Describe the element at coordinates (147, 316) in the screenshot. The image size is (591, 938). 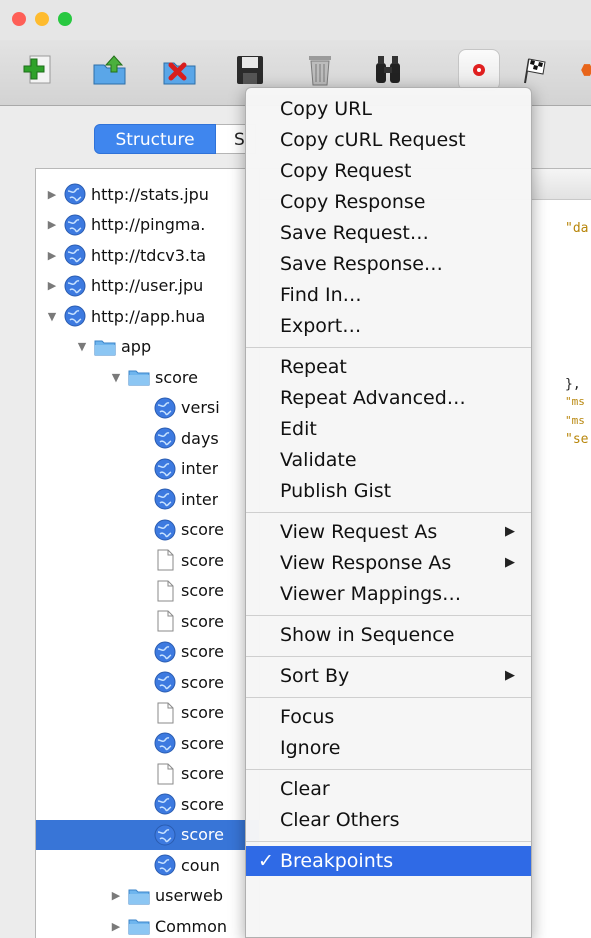
I see `tree-row: ▼ http://app.hua` at that location.